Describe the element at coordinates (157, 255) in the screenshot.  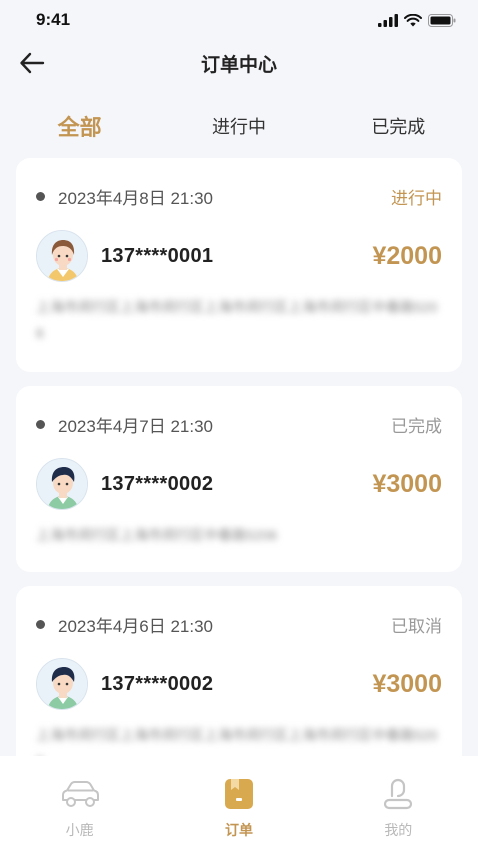
I see `order-phone: 137****0001` at that location.